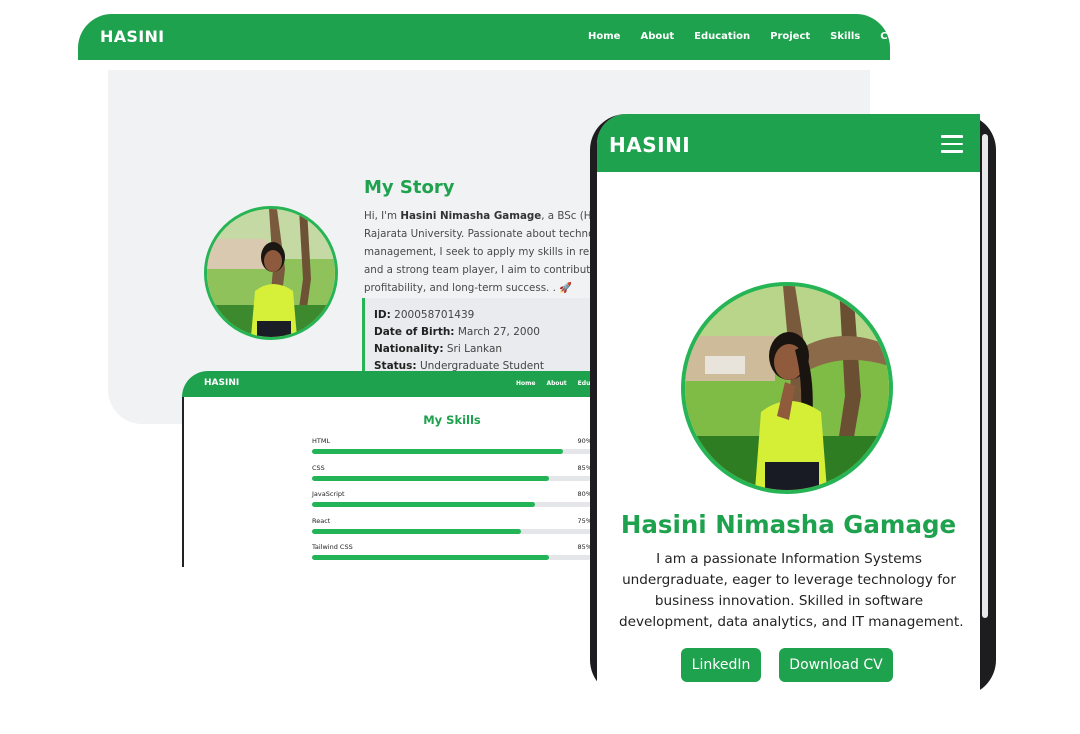 This screenshot has width=1080, height=734. I want to click on skill-name: React, so click(321, 520).